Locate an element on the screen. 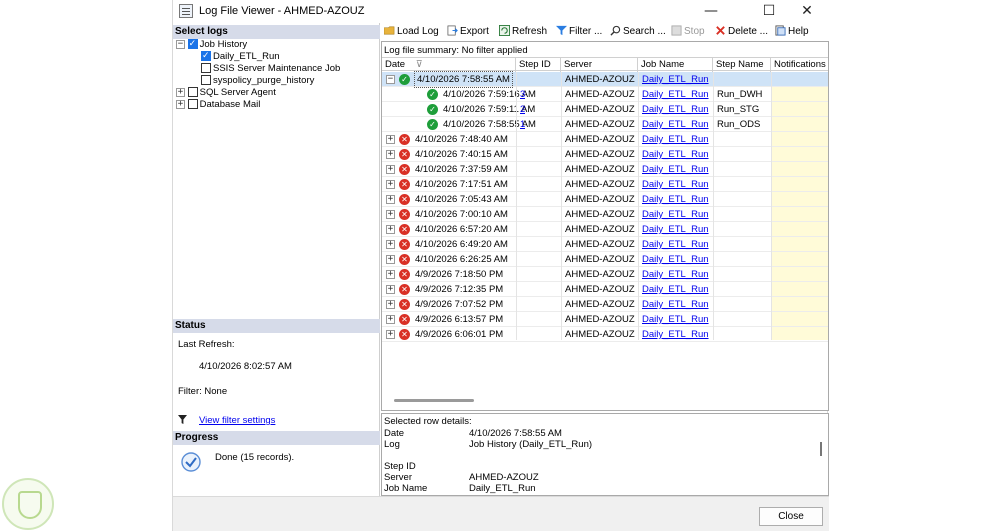 This screenshot has width=1000, height=531. checkbox-syspolicy-purge is located at coordinates (206, 80).